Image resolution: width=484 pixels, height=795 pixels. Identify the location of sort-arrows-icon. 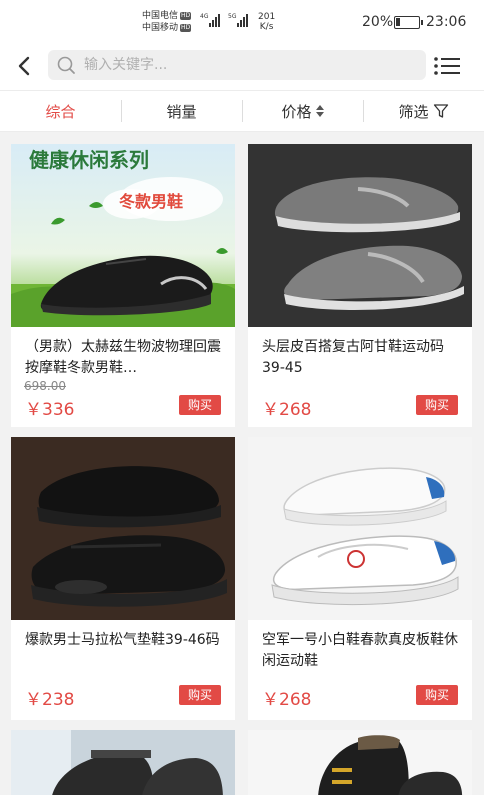
(319, 111).